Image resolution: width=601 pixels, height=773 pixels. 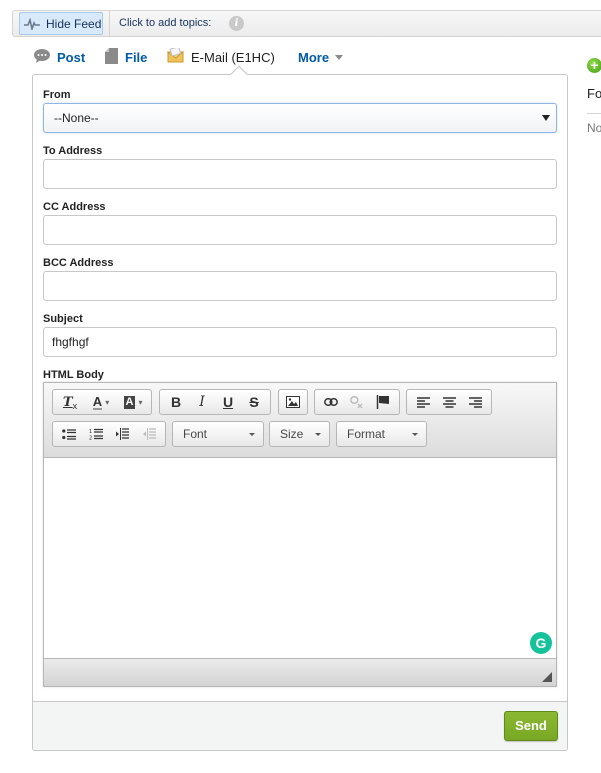 I want to click on editor-toolbar: Tx A ▾ A ▾ B I U S 1 2 Font Size Format, so click(x=300, y=420).